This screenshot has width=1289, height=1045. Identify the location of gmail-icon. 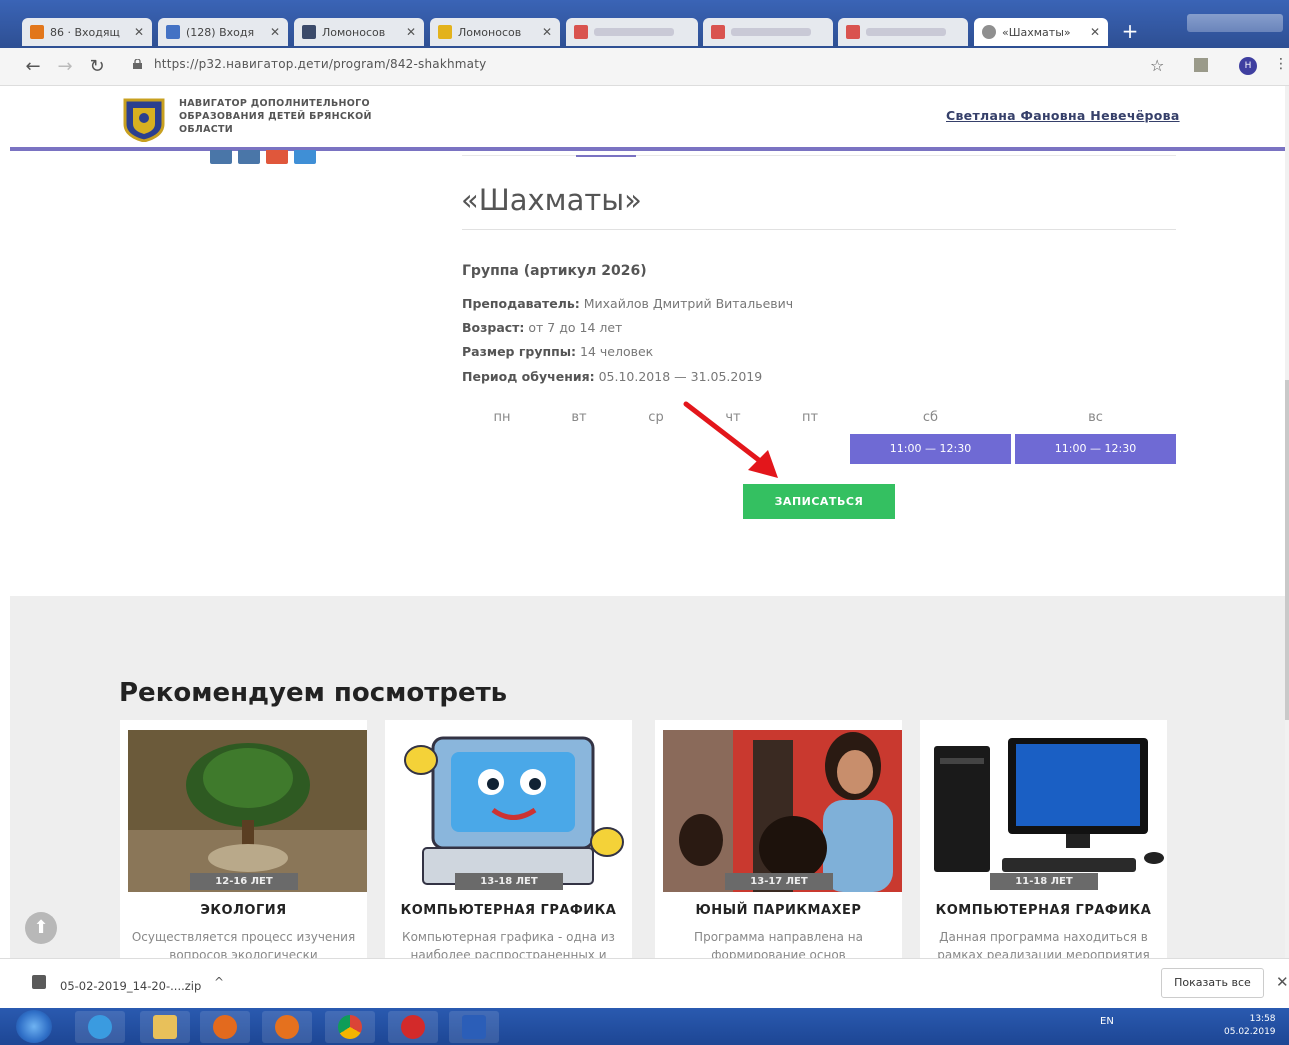
(853, 32).